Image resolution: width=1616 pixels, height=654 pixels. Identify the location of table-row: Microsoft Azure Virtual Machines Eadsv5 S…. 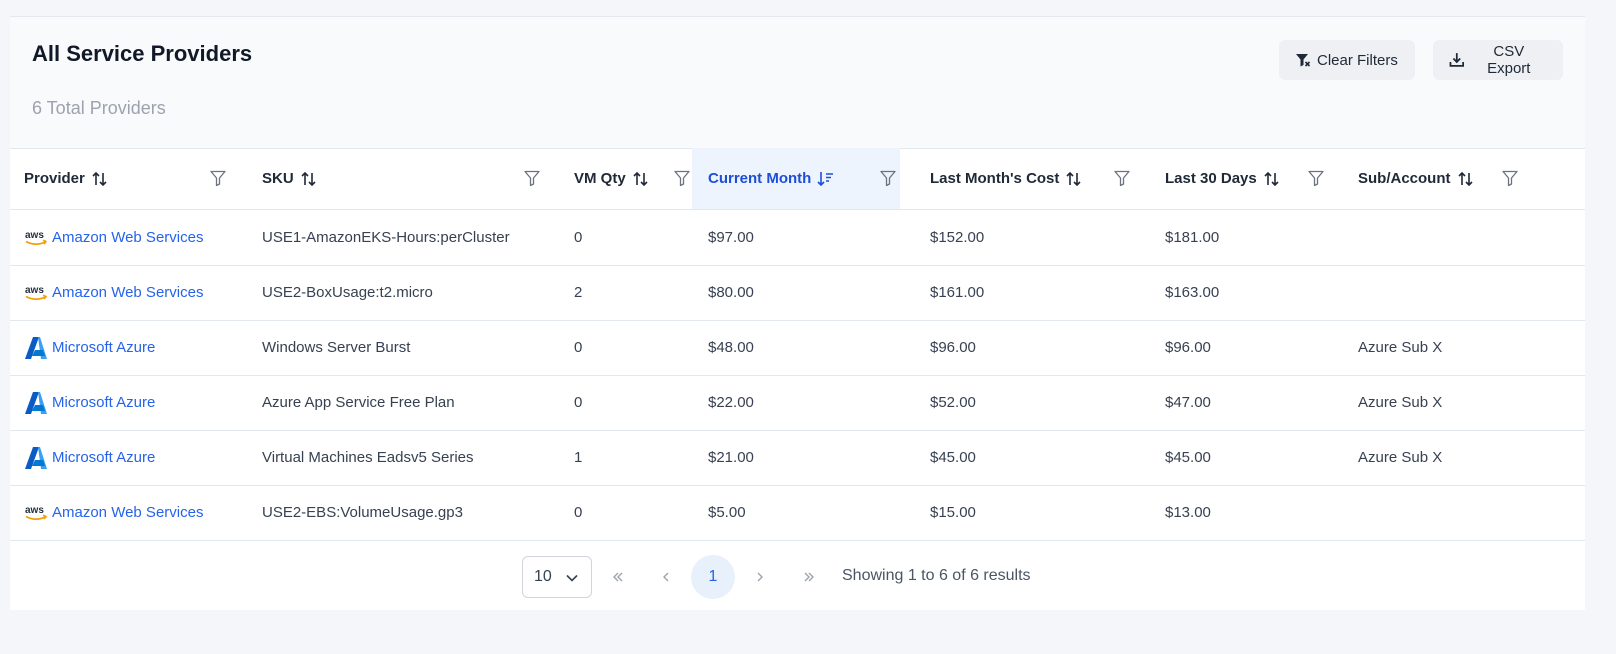
(797, 458).